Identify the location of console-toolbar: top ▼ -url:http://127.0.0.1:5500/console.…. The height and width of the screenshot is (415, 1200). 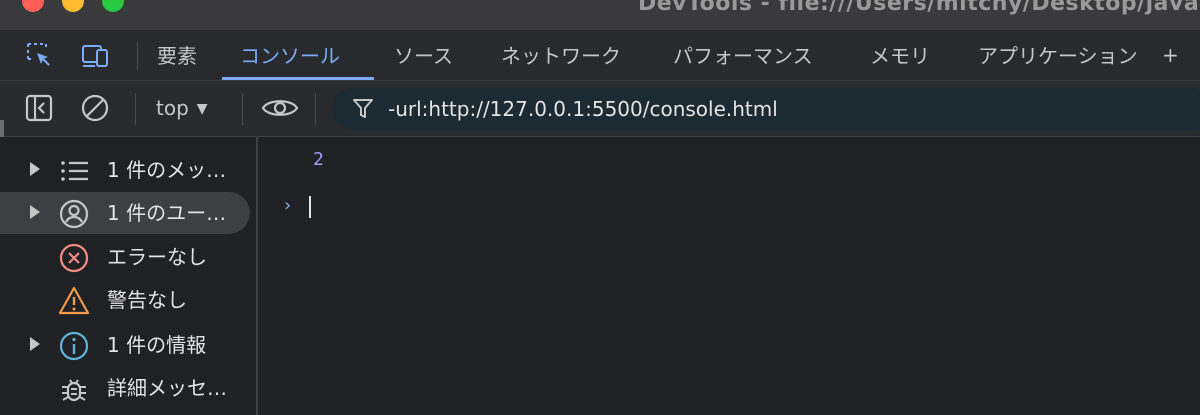
(600, 109).